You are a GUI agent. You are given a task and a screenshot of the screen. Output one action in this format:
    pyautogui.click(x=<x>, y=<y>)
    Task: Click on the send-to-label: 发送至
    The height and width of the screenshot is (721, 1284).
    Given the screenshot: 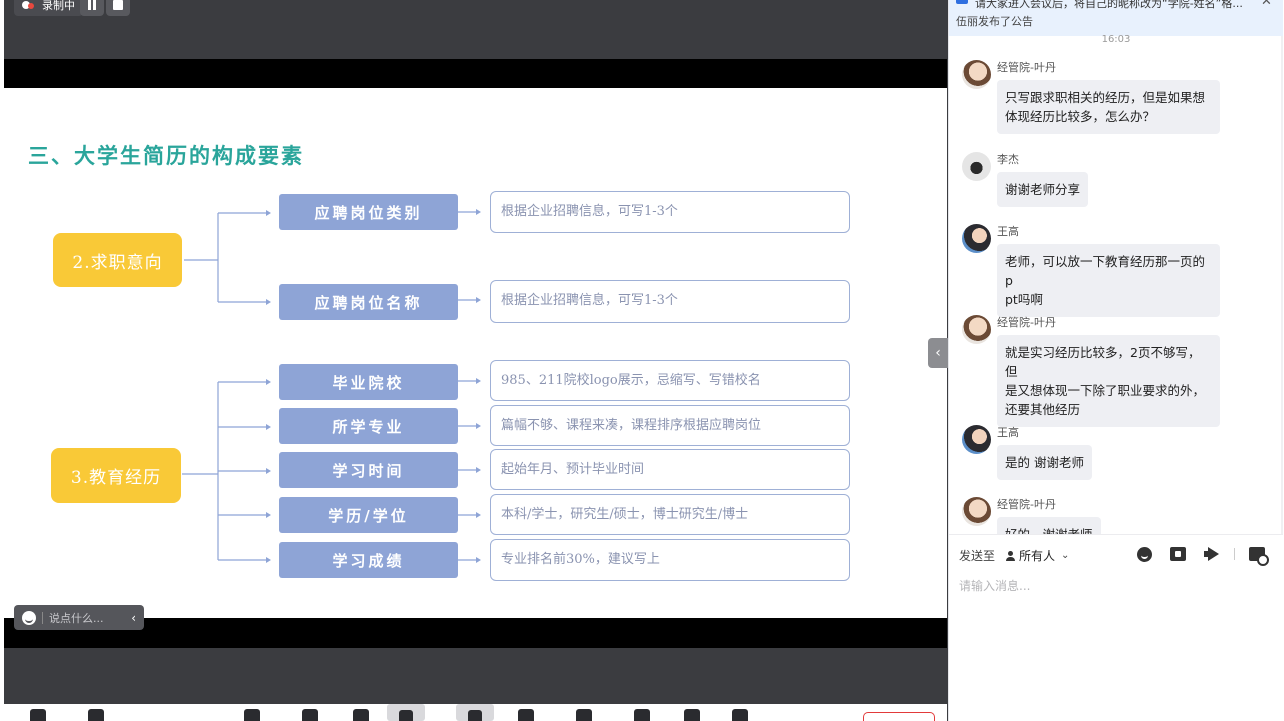 What is the action you would take?
    pyautogui.click(x=977, y=556)
    